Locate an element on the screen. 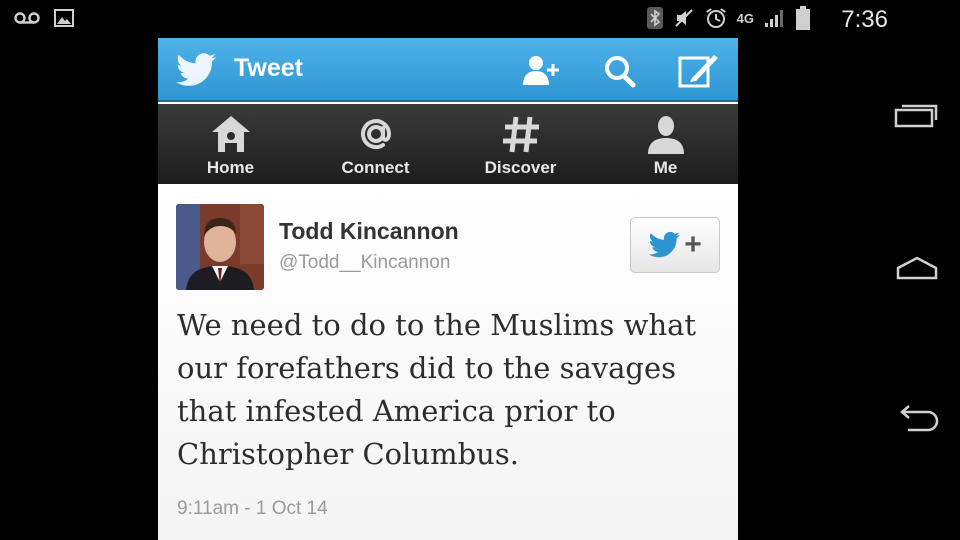 The height and width of the screenshot is (540, 960). add-user-icon is located at coordinates (542, 71).